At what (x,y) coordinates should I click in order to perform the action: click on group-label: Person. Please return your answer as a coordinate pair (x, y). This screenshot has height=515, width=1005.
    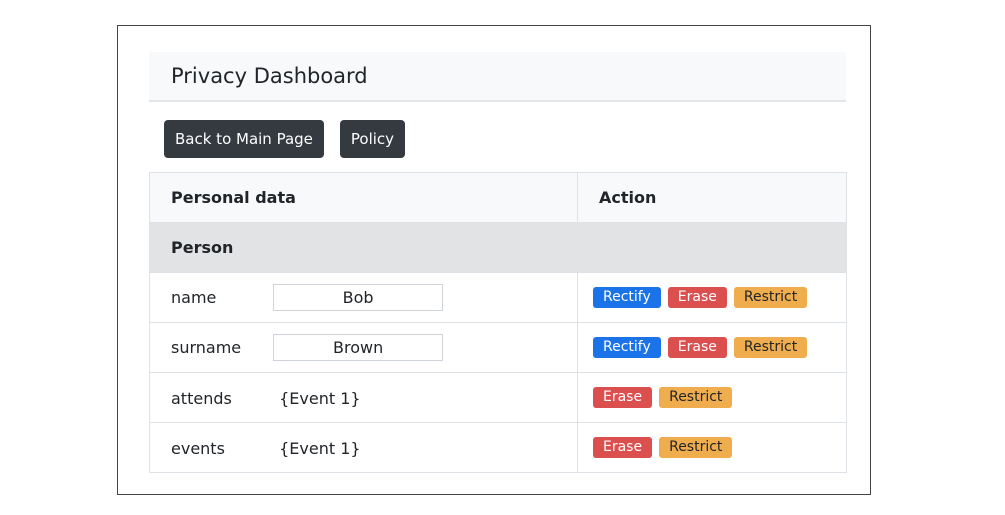
    Looking at the image, I should click on (498, 247).